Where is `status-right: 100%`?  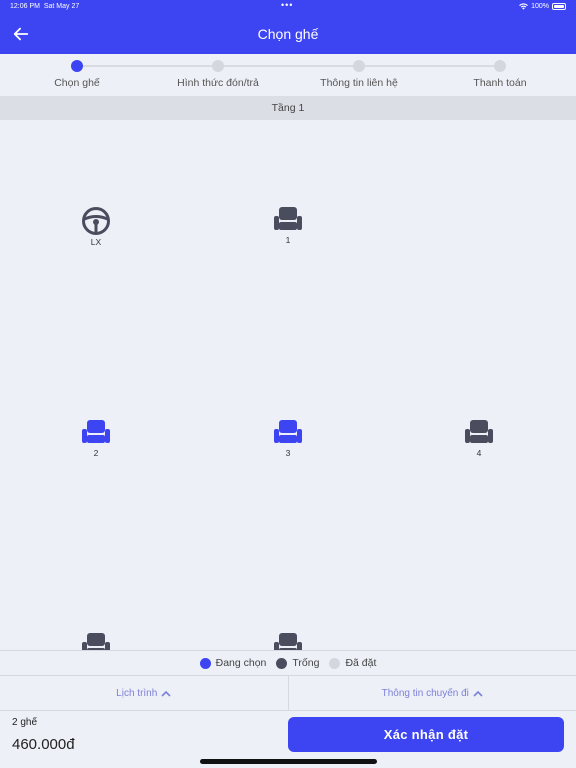
status-right: 100% is located at coordinates (542, 6).